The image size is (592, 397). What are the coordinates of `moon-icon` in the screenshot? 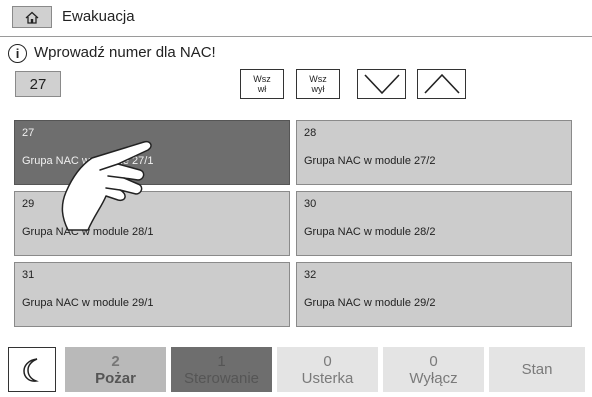 It's located at (31, 369).